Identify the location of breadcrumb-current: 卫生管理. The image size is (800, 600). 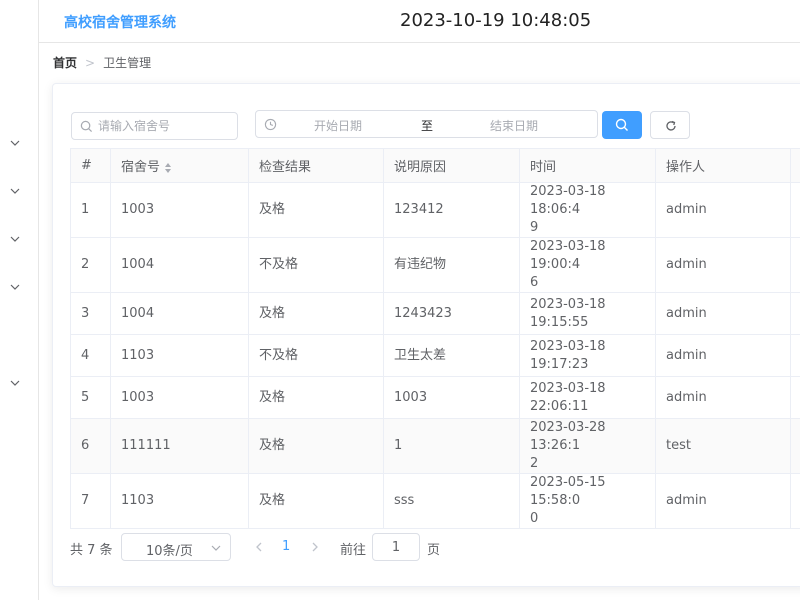
(127, 63).